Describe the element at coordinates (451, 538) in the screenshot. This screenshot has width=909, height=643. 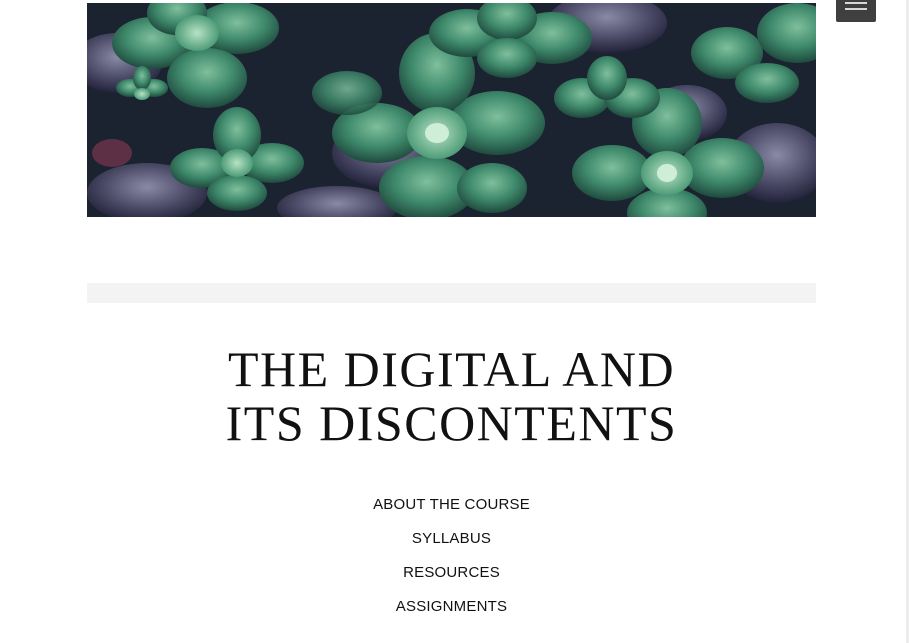
I see `nav-link-label: SYLLABUS` at that location.